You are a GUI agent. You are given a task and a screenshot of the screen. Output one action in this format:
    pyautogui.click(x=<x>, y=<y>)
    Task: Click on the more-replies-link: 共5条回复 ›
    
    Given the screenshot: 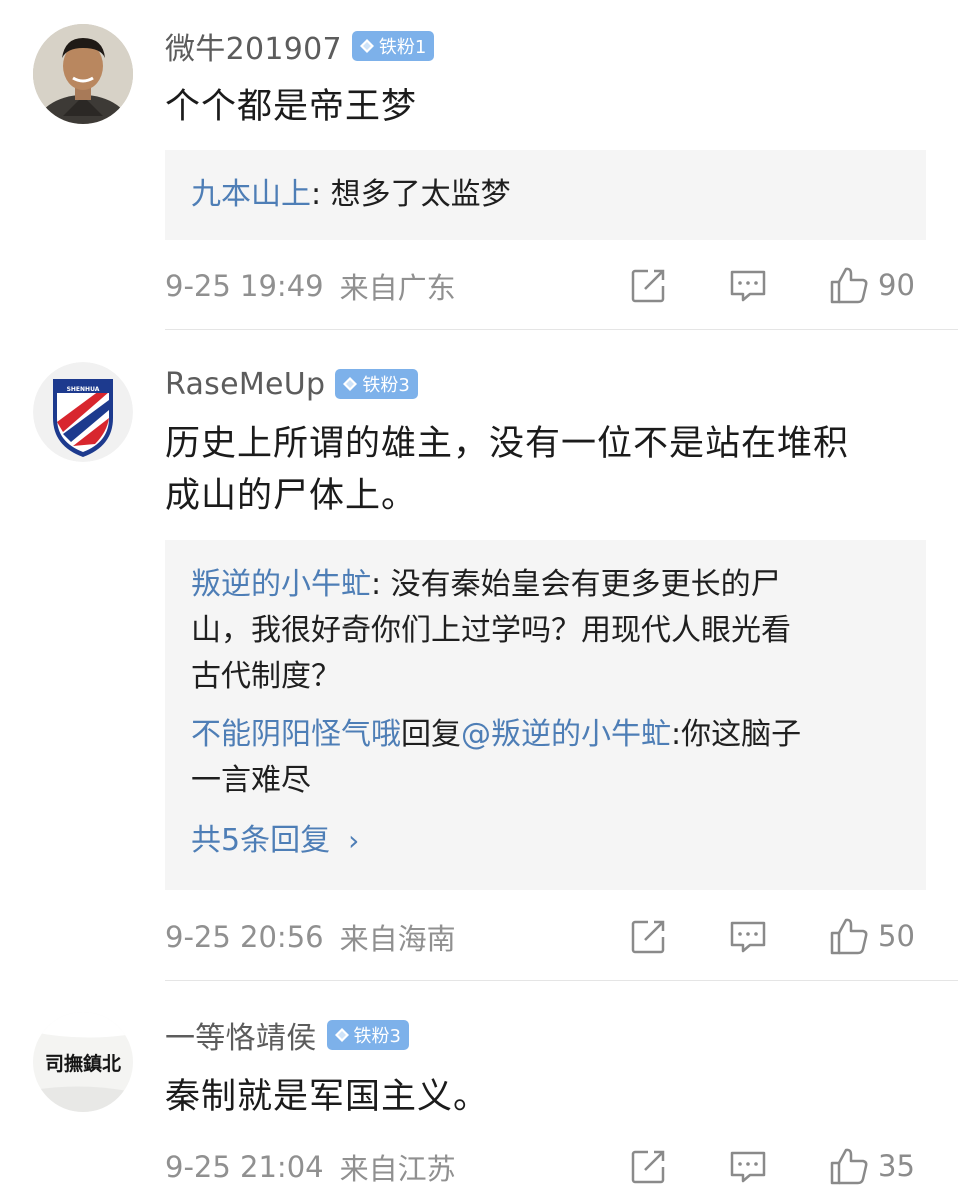 What is the action you would take?
    pyautogui.click(x=545, y=841)
    